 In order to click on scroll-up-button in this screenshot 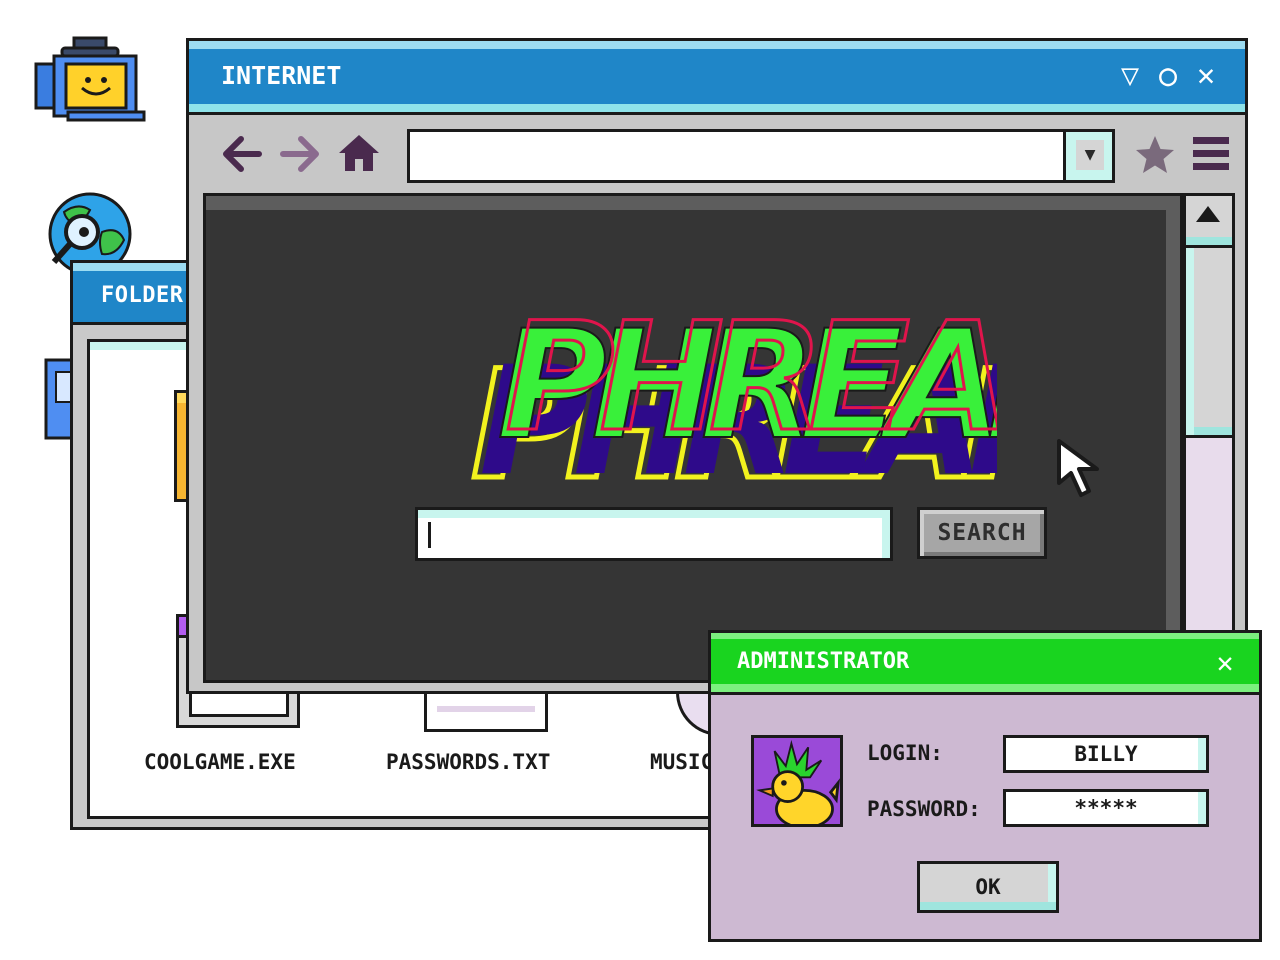, I will do `click(1209, 222)`.